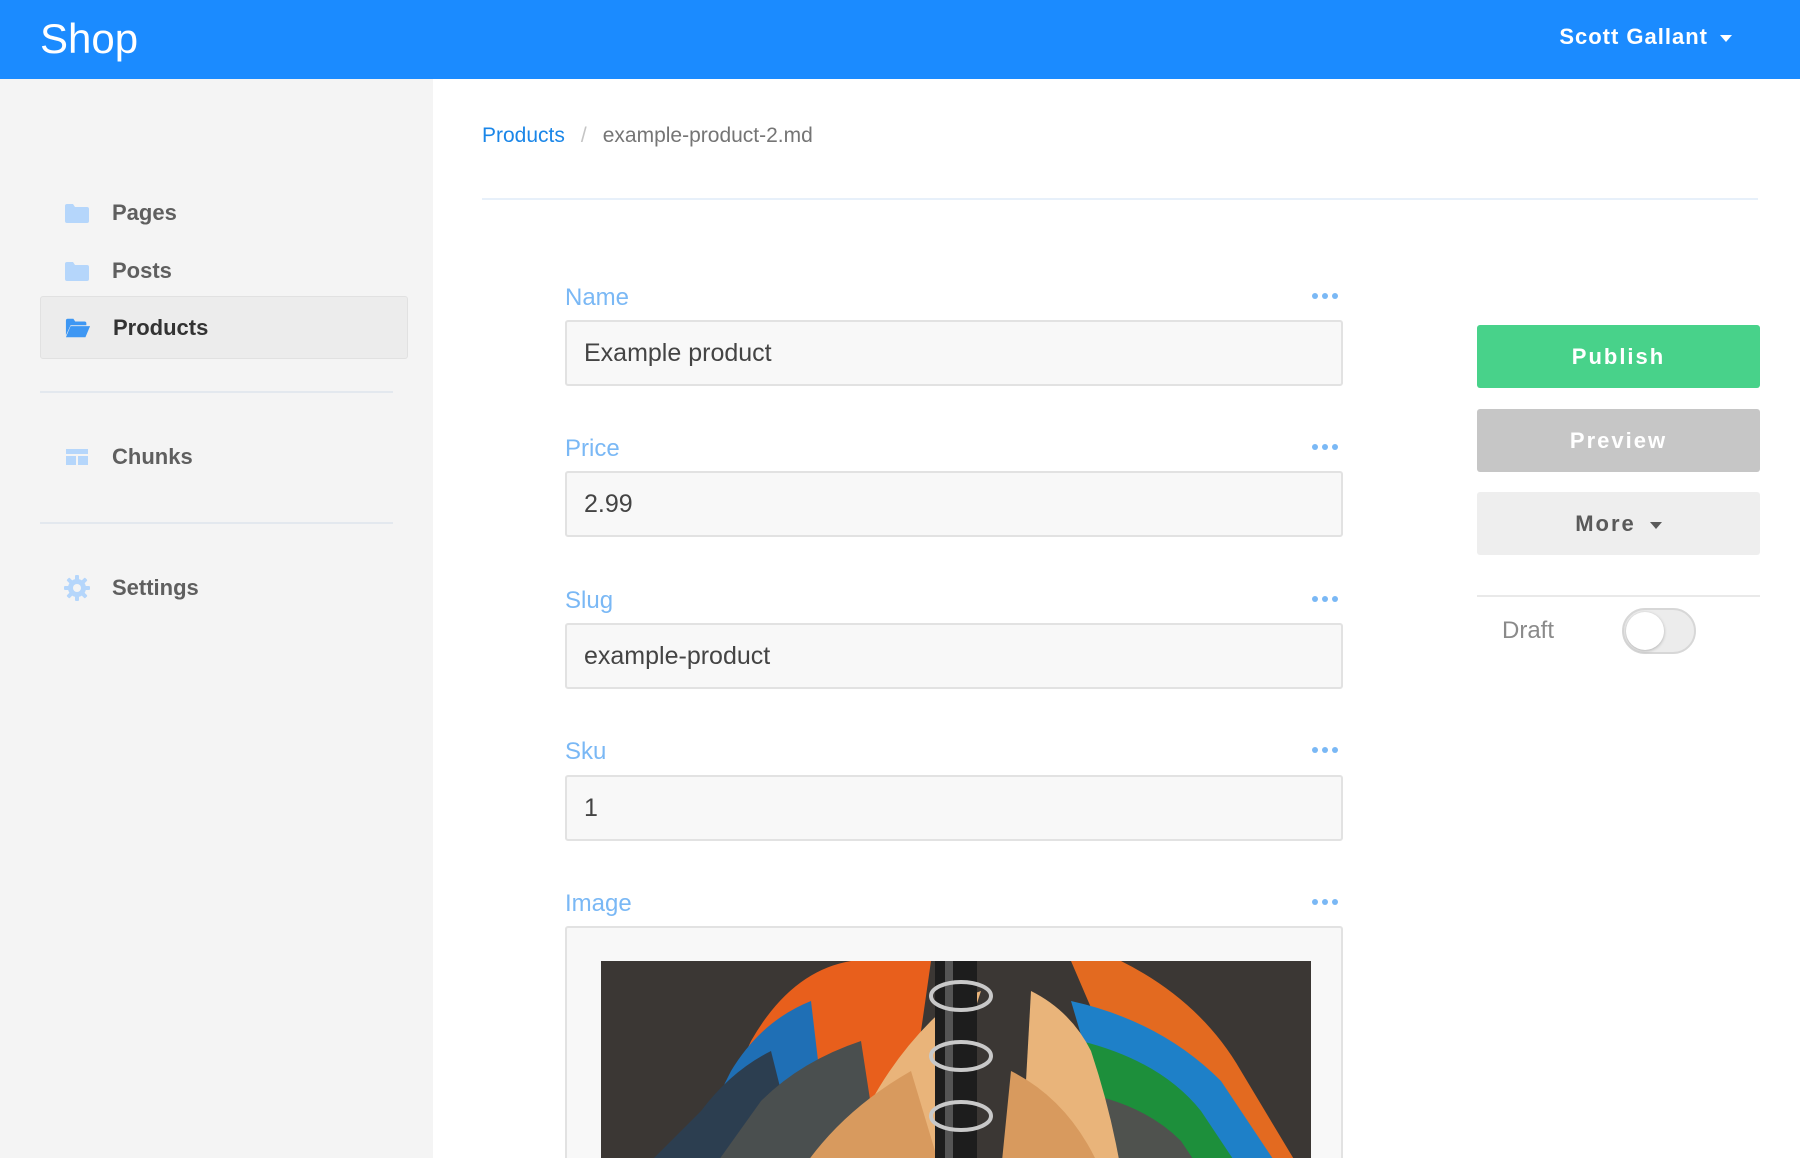 This screenshot has width=1800, height=1158. What do you see at coordinates (954, 353) in the screenshot?
I see `name-field` at bounding box center [954, 353].